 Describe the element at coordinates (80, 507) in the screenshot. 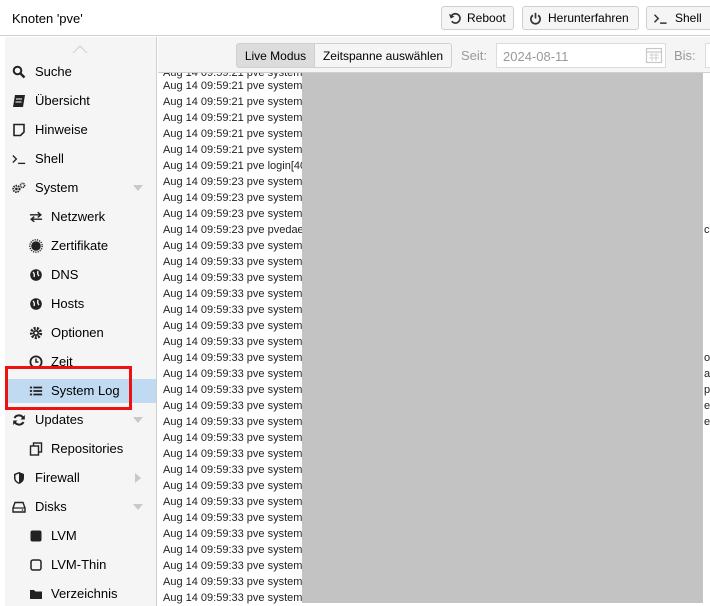

I see `sidebar-item-disks: Disks` at that location.